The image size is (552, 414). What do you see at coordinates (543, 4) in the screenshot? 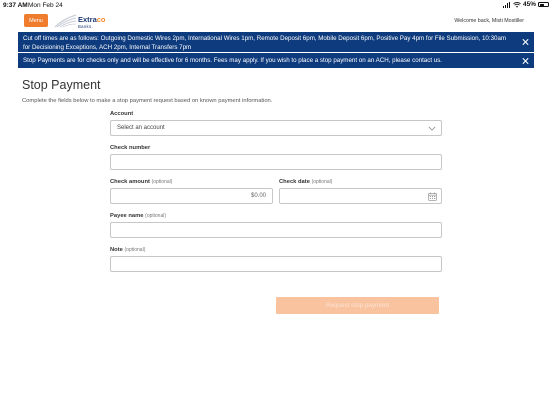
I see `battery-icon` at bounding box center [543, 4].